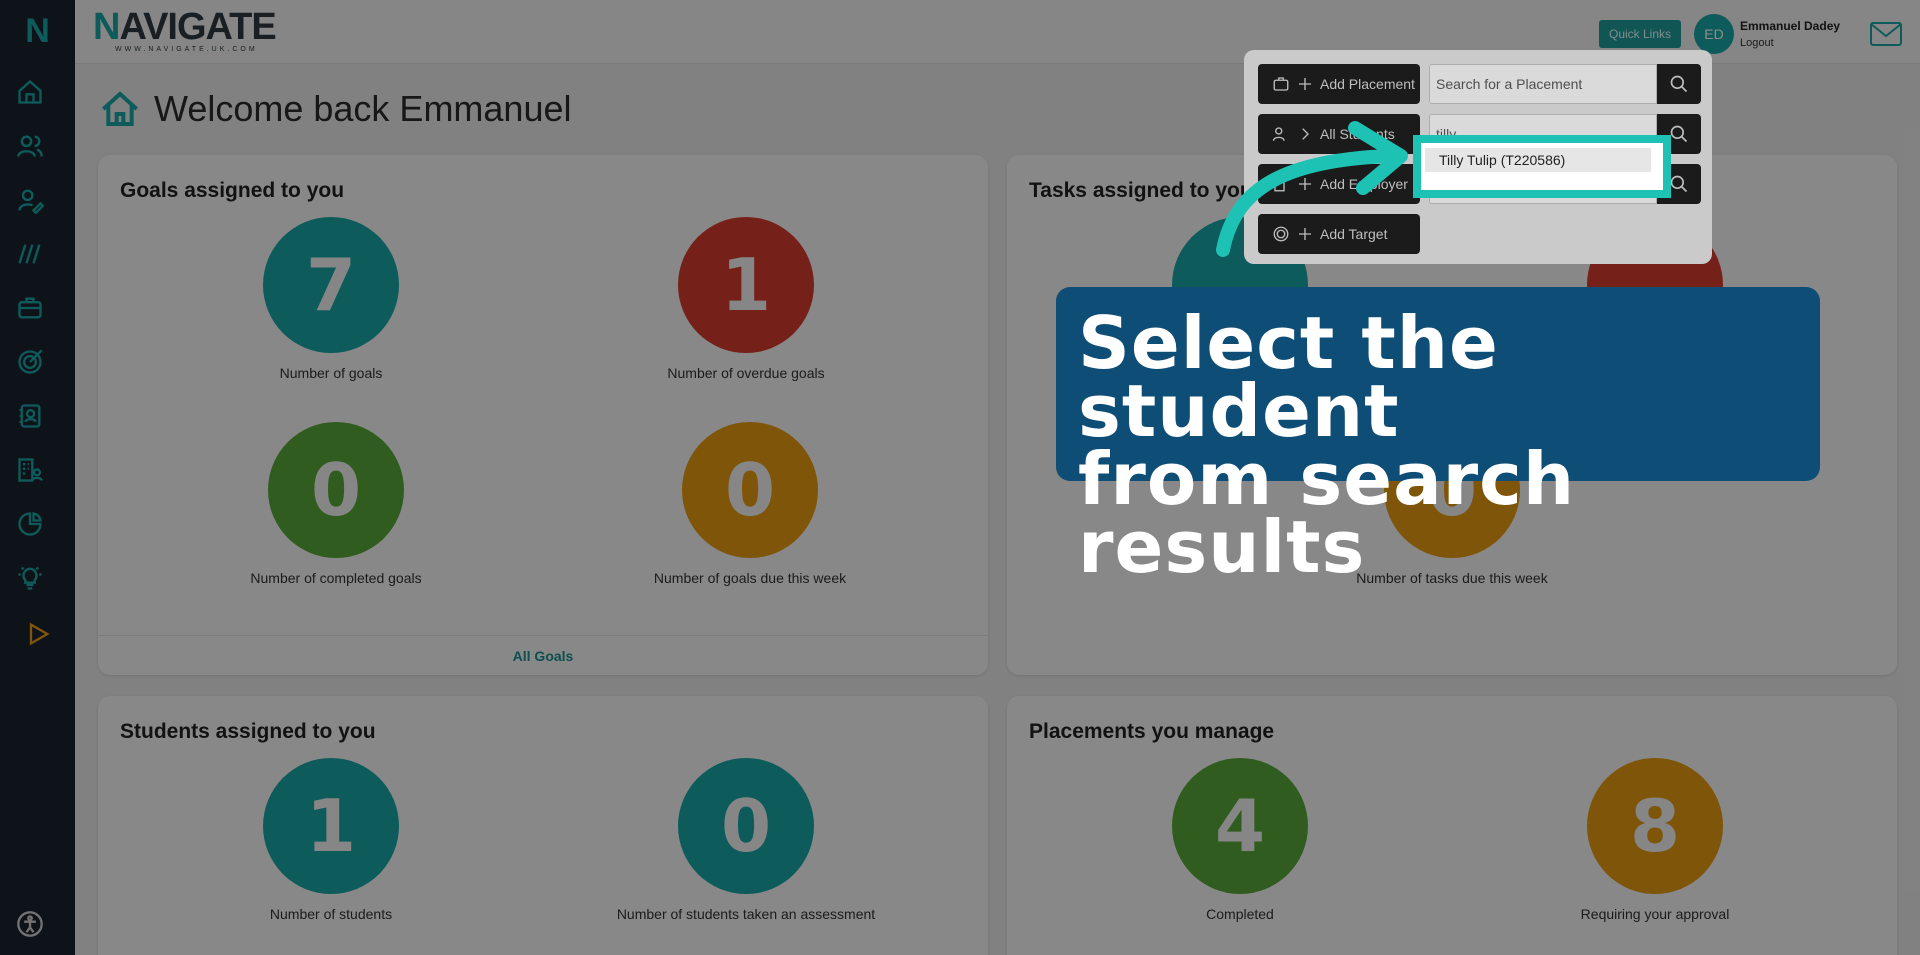 The image size is (1920, 955). I want to click on pointer-arrow-icon, so click(1312, 189).